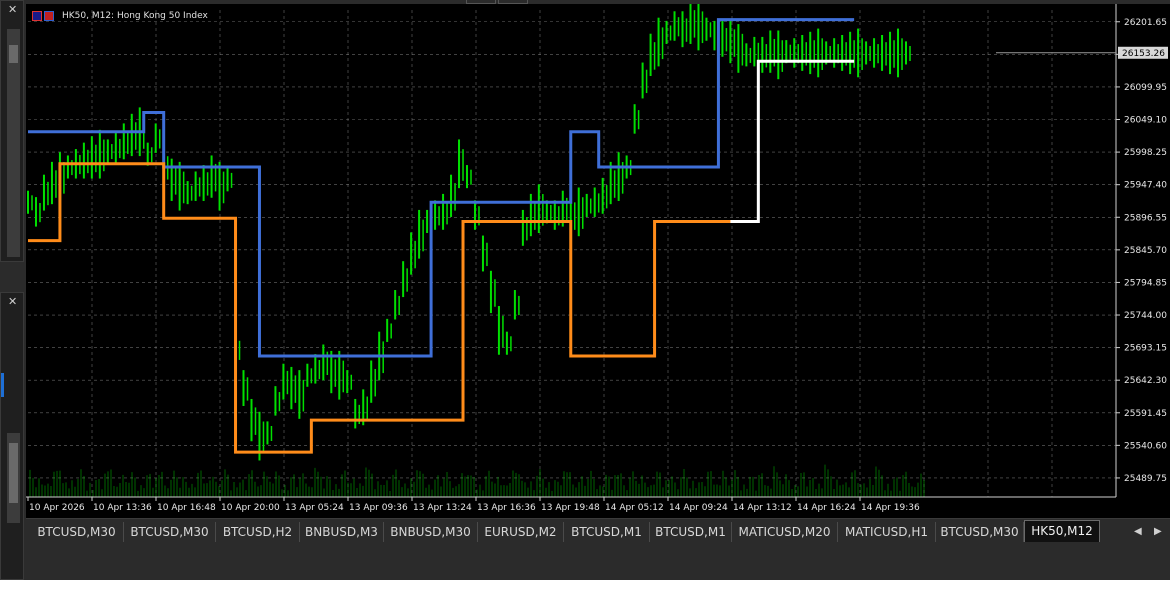 This screenshot has width=1170, height=599. Describe the element at coordinates (1145, 88) in the screenshot. I see `price-tick-label: 26099.95` at that location.